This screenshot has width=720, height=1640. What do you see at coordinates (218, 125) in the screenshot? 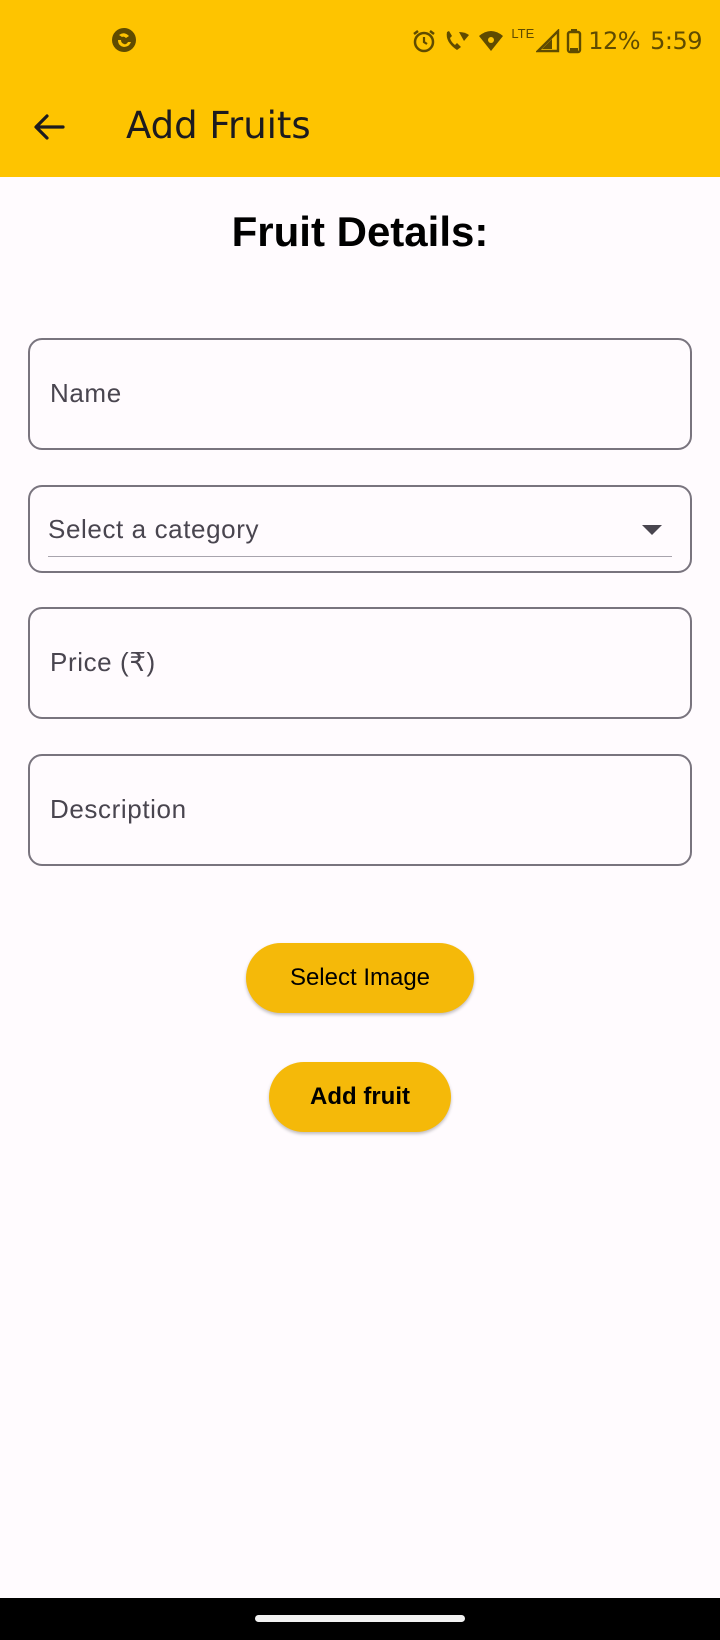
I see `app-bar-title: Add Fruits` at bounding box center [218, 125].